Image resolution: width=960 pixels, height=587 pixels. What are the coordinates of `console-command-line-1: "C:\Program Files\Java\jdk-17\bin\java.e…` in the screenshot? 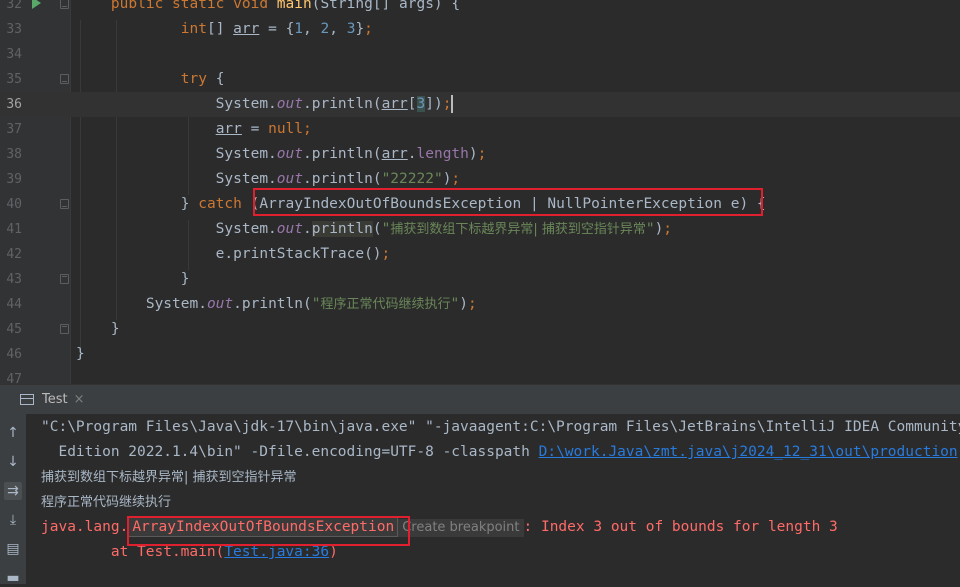 It's located at (500, 427).